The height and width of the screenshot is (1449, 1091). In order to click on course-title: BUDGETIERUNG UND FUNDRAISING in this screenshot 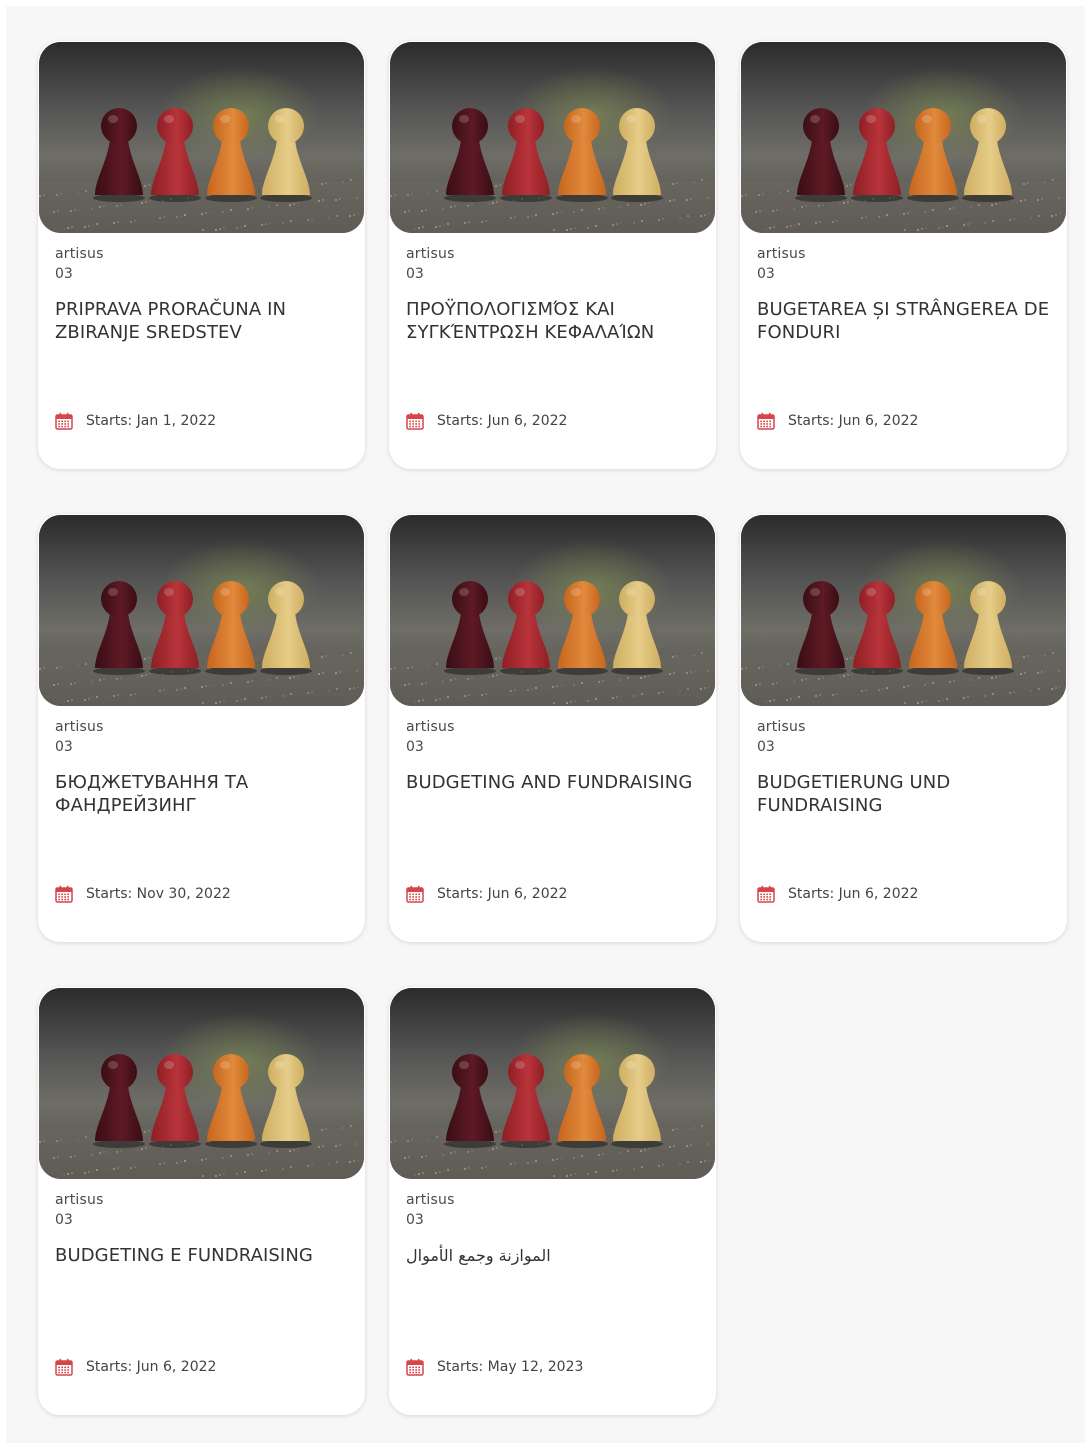, I will do `click(904, 794)`.